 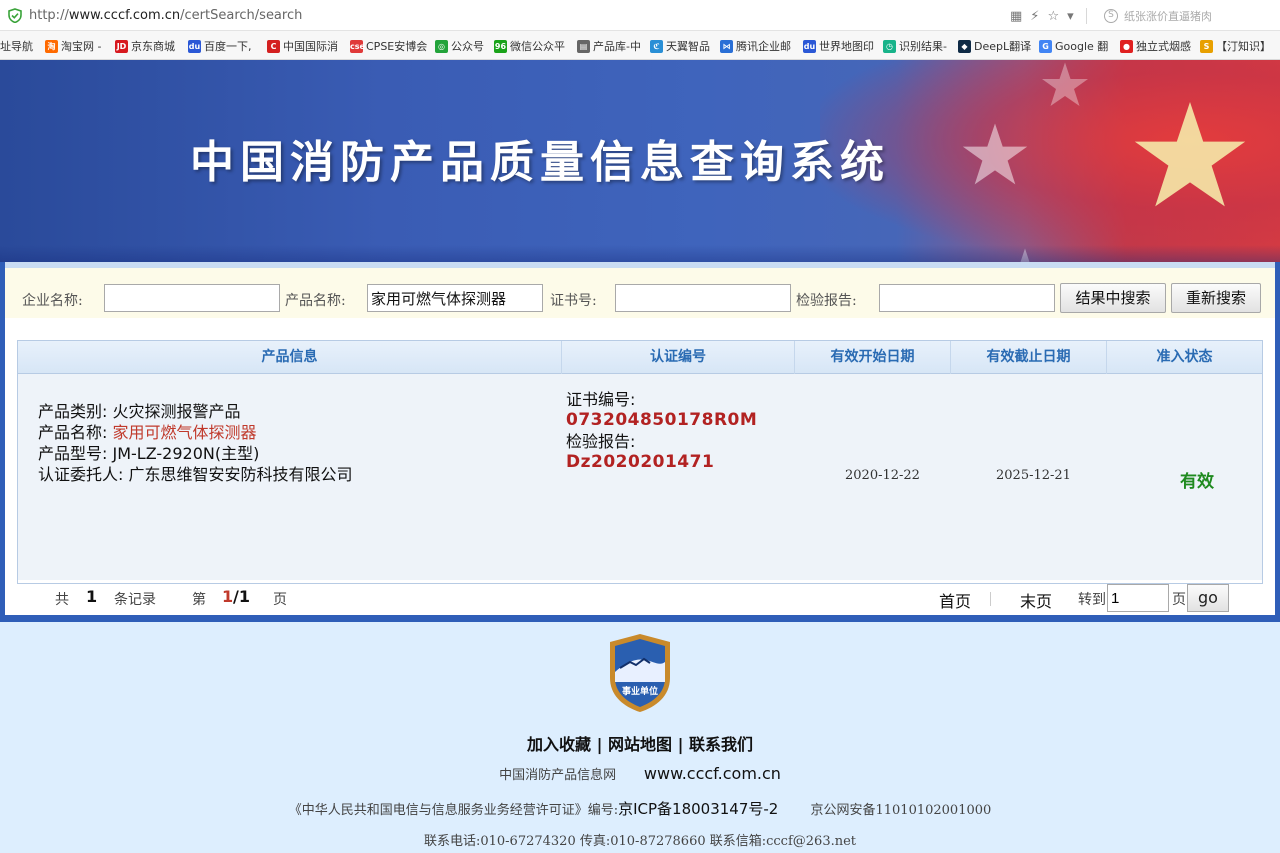 What do you see at coordinates (967, 298) in the screenshot?
I see `report-input` at bounding box center [967, 298].